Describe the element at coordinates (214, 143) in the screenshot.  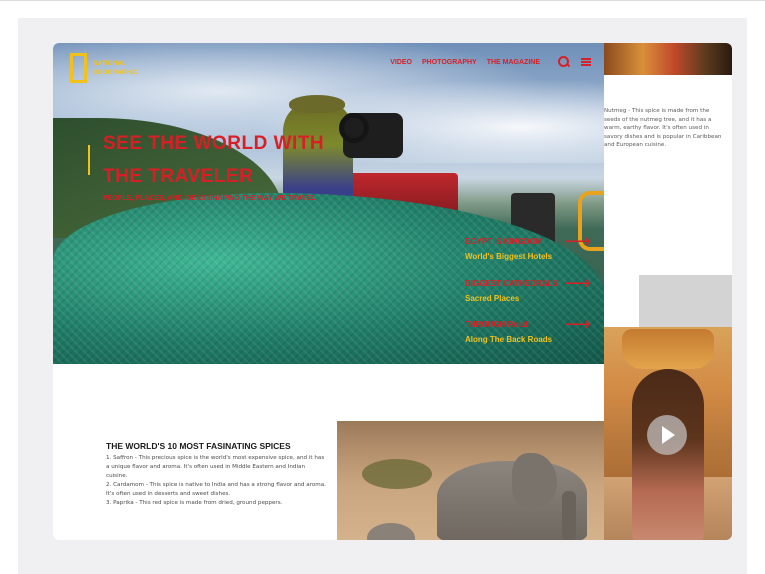
I see `hero-title-line1: SEE THE WORLD WITH` at that location.